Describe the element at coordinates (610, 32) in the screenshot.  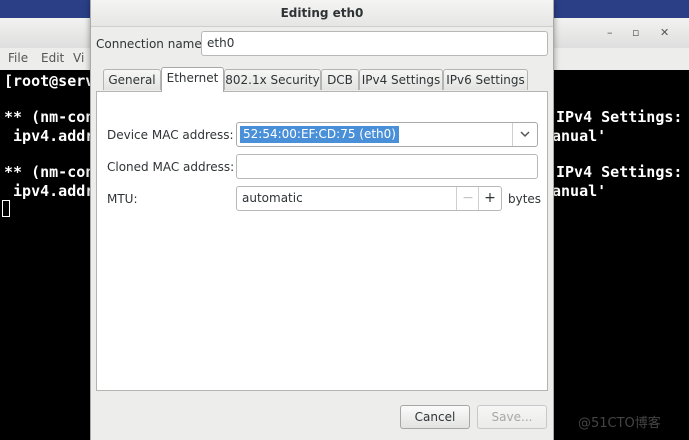
I see `minimize-icon: –` at that location.